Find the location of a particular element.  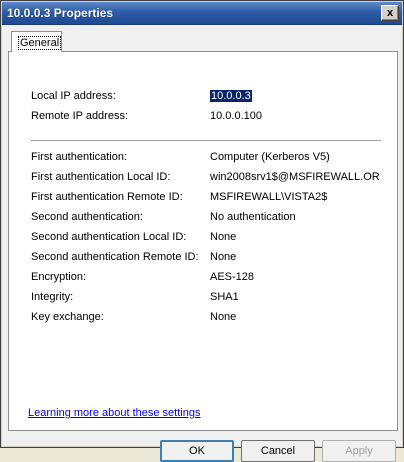

close-icon: x is located at coordinates (390, 13).